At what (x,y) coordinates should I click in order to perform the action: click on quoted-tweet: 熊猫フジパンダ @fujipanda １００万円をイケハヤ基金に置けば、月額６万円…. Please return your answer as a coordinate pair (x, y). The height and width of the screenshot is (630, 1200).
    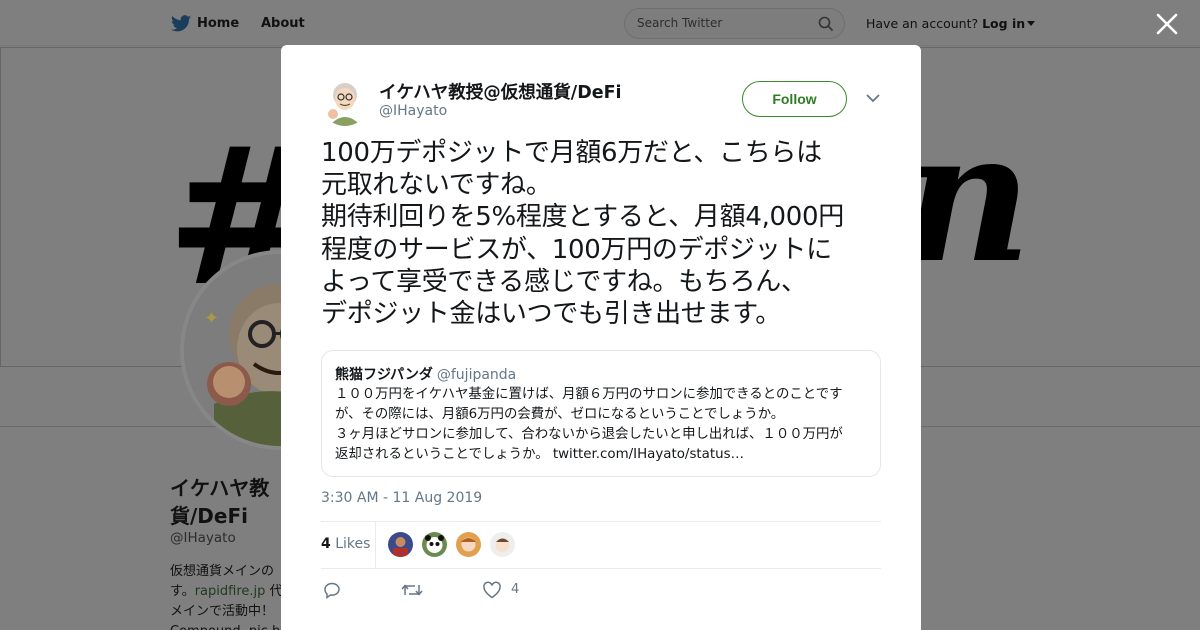
    Looking at the image, I should click on (601, 413).